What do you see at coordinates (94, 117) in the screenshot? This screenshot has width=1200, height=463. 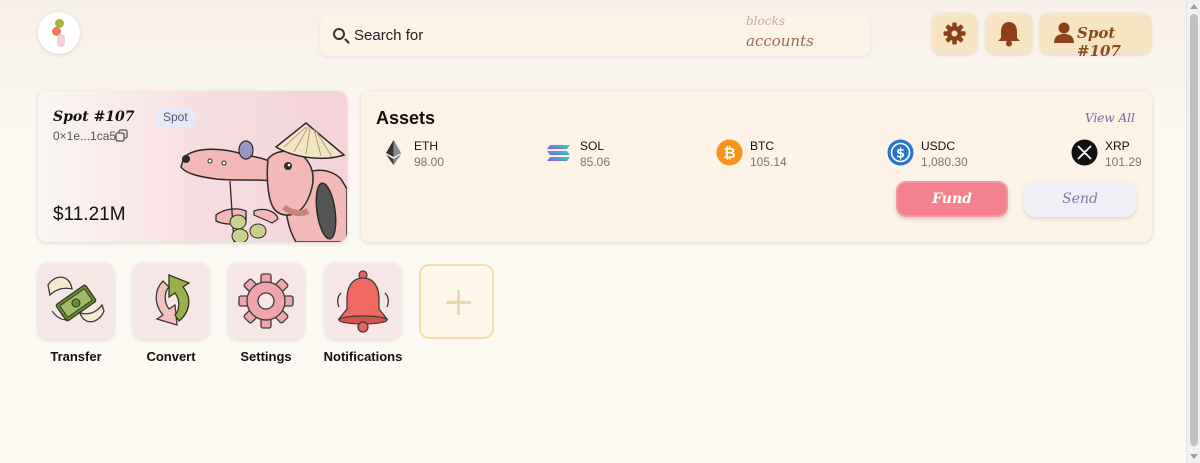 I see `profile-name: Spot #107` at bounding box center [94, 117].